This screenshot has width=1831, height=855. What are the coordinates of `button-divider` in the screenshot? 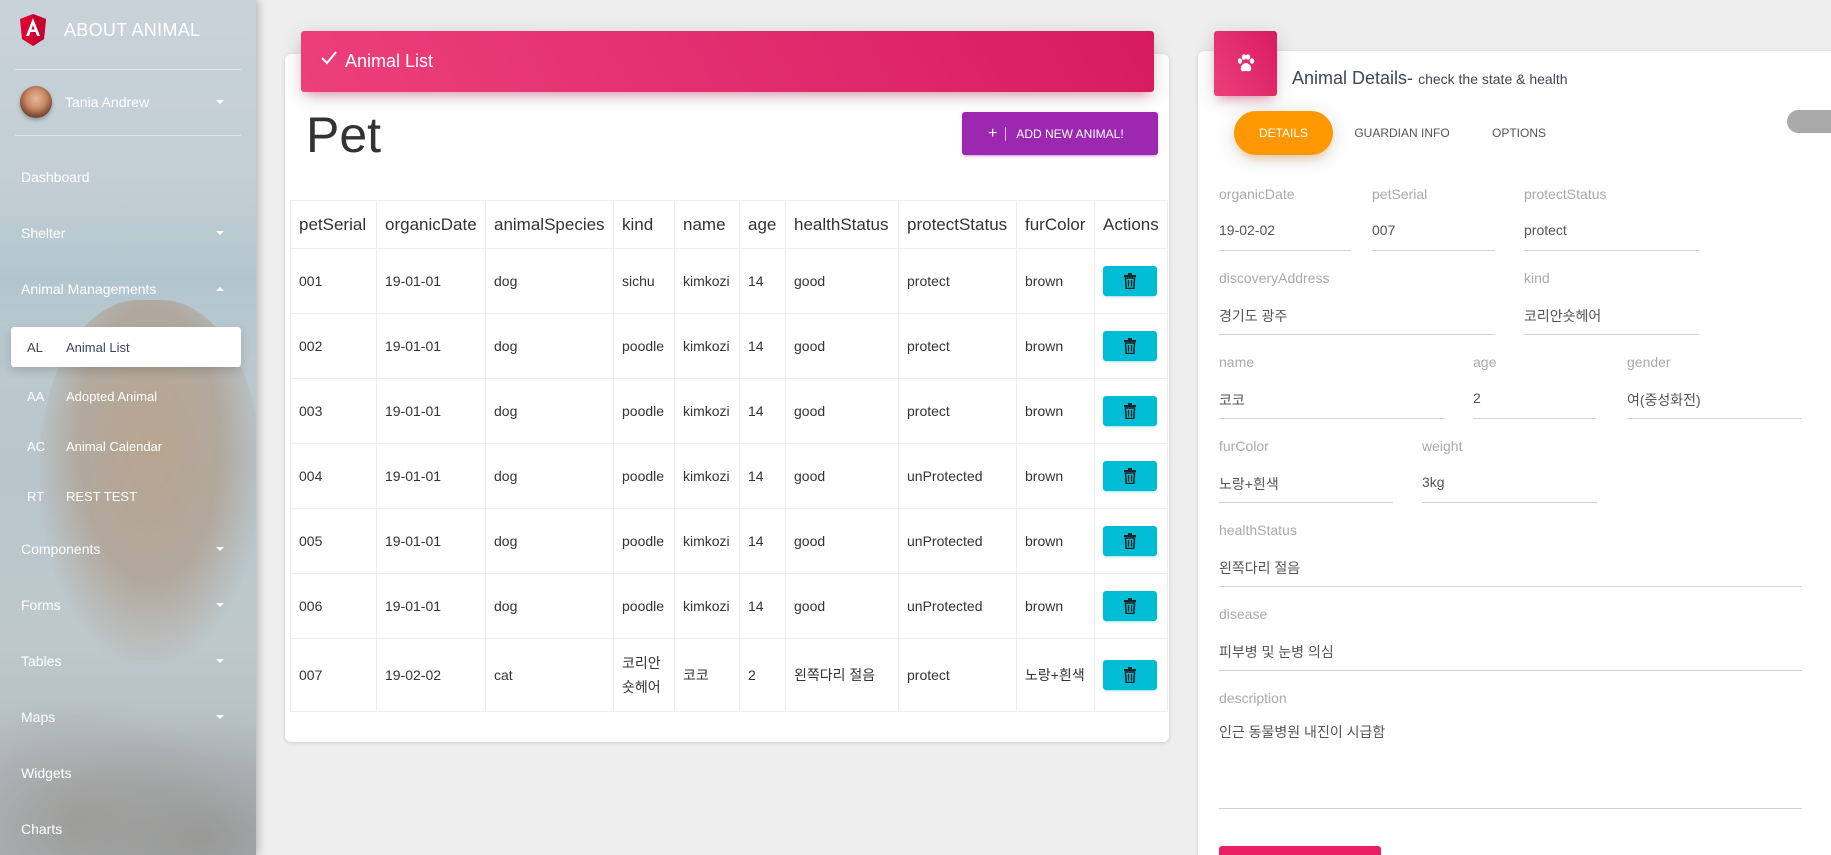 It's located at (1006, 133).